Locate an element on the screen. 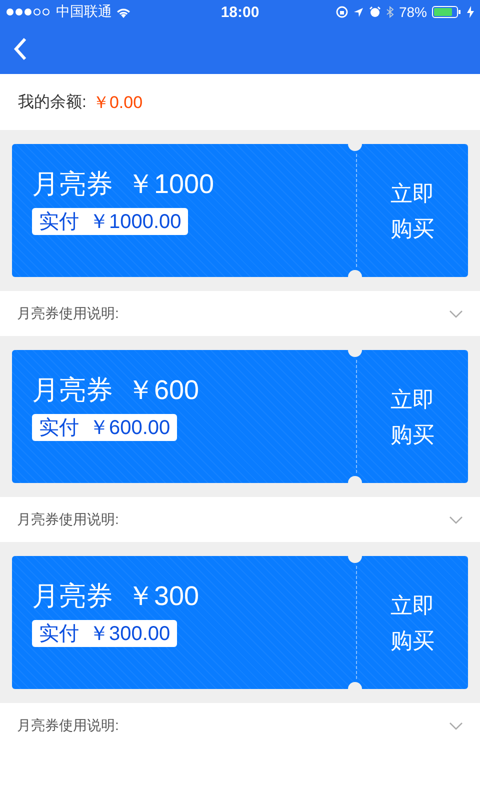 The image size is (480, 800). paid-amount: ￥600.00 is located at coordinates (129, 428).